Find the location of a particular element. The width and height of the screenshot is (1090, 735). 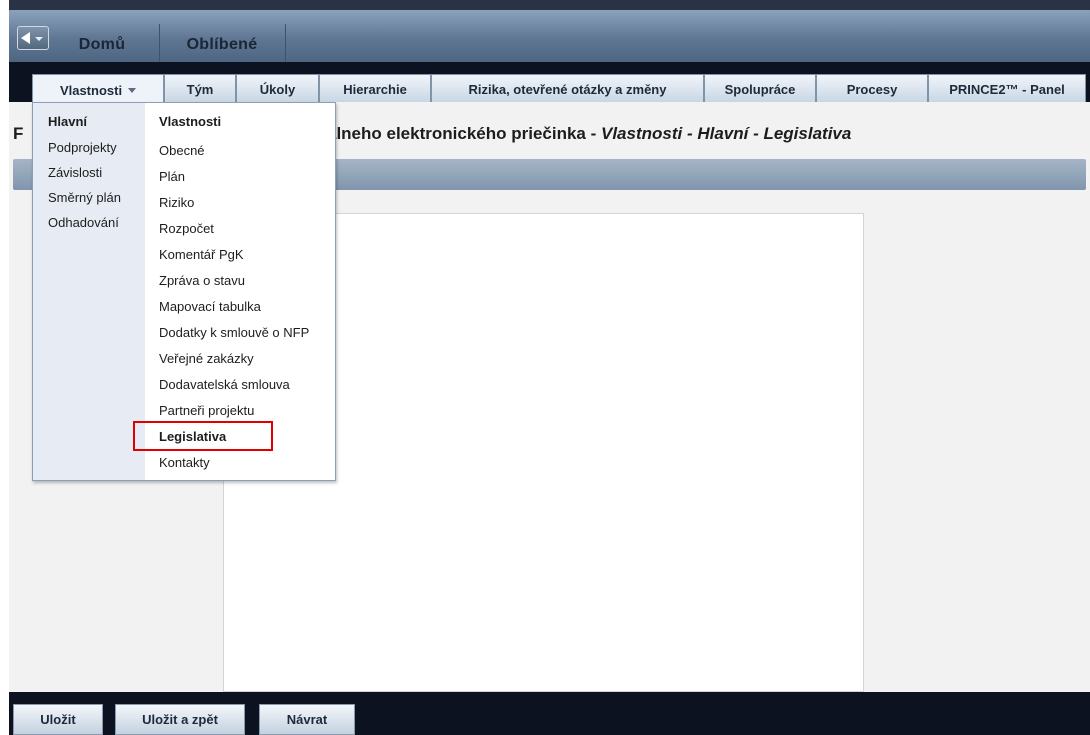

tab-label: Úkoly is located at coordinates (277, 89).